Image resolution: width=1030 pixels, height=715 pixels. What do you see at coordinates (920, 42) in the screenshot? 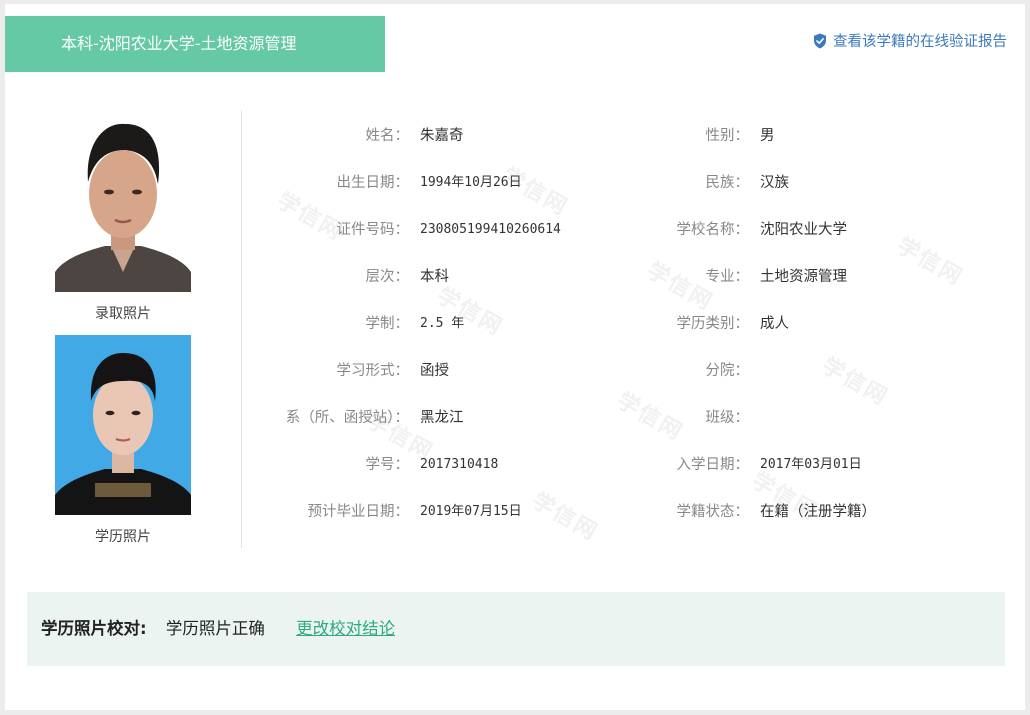
I see `verify-link-label: 查看该学籍的在线验证报告` at bounding box center [920, 42].